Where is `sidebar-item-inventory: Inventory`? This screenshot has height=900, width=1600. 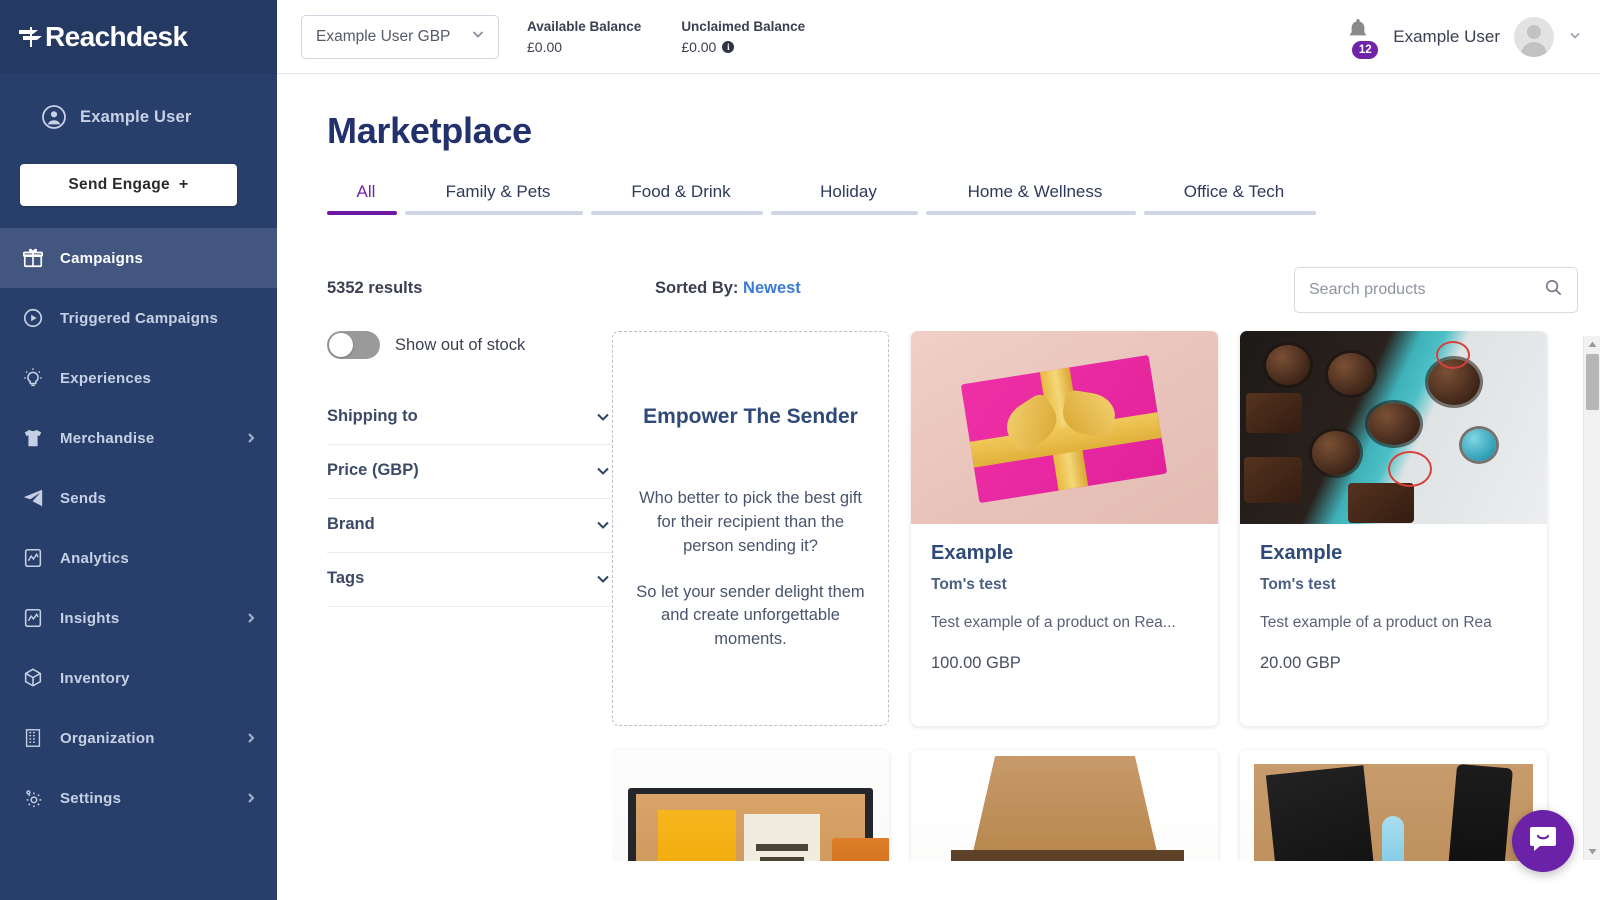 sidebar-item-inventory: Inventory is located at coordinates (138, 678).